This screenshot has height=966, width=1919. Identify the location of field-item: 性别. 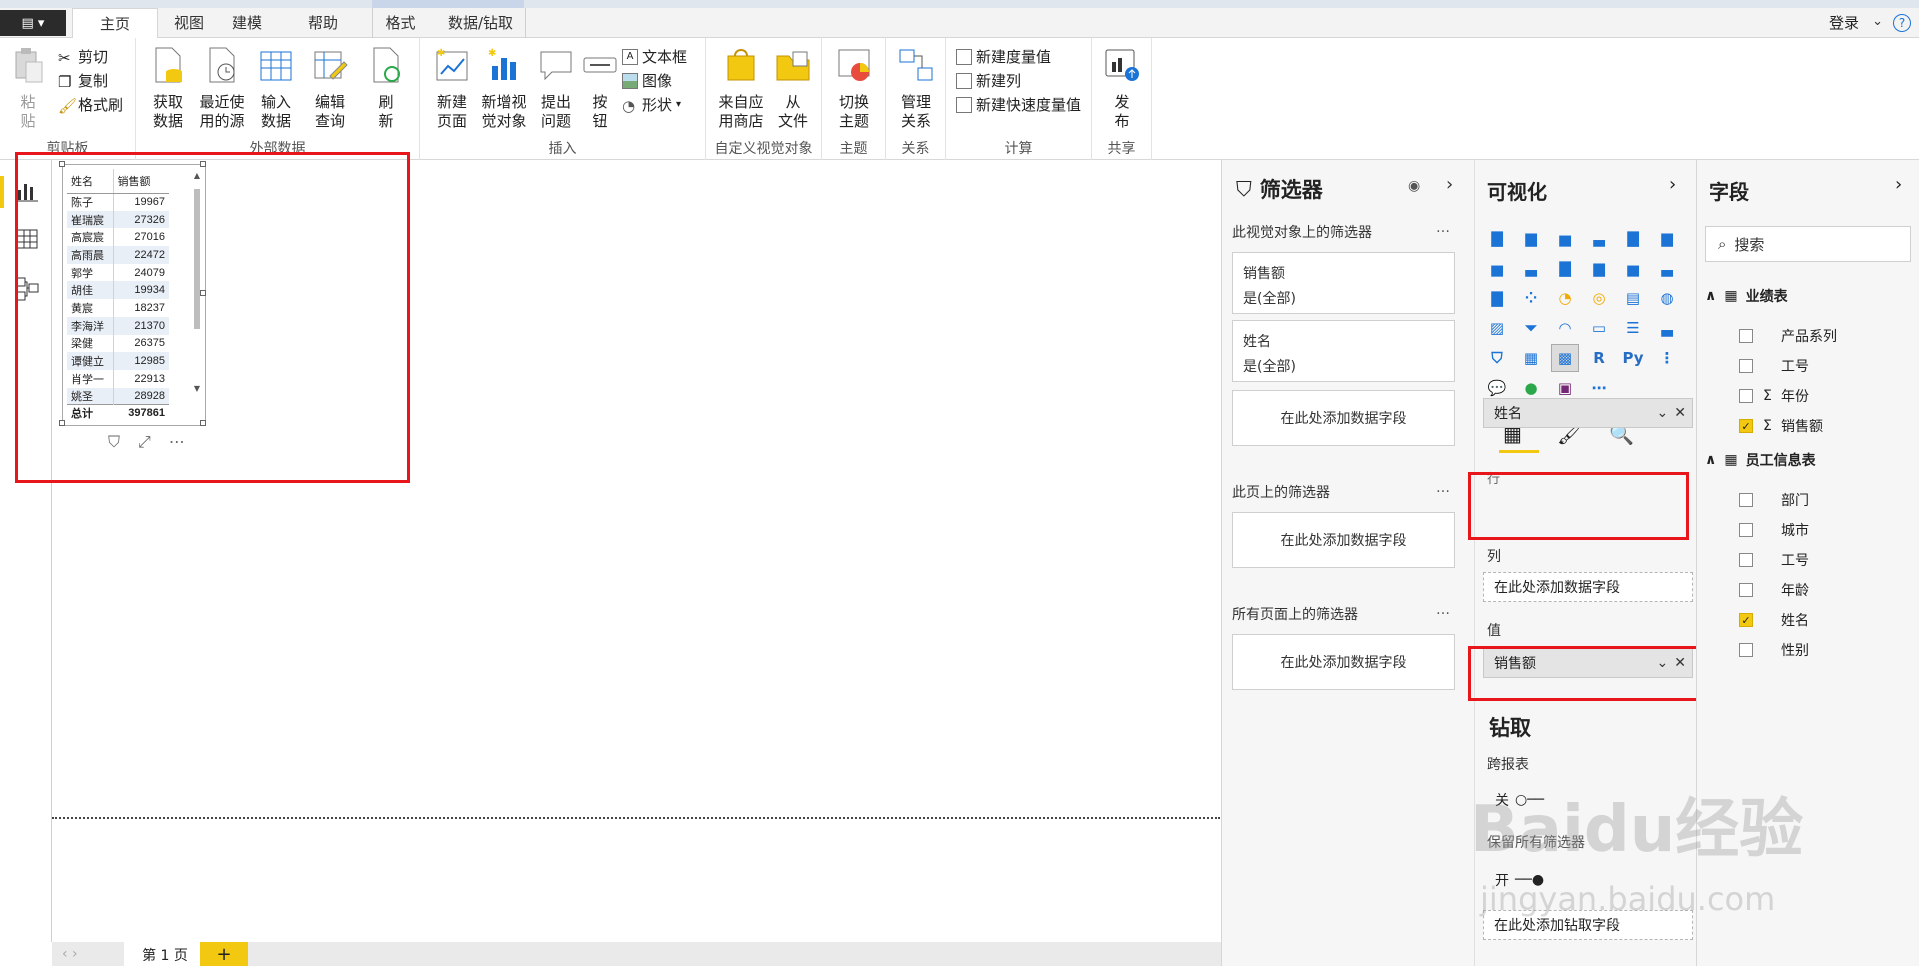
(1774, 650).